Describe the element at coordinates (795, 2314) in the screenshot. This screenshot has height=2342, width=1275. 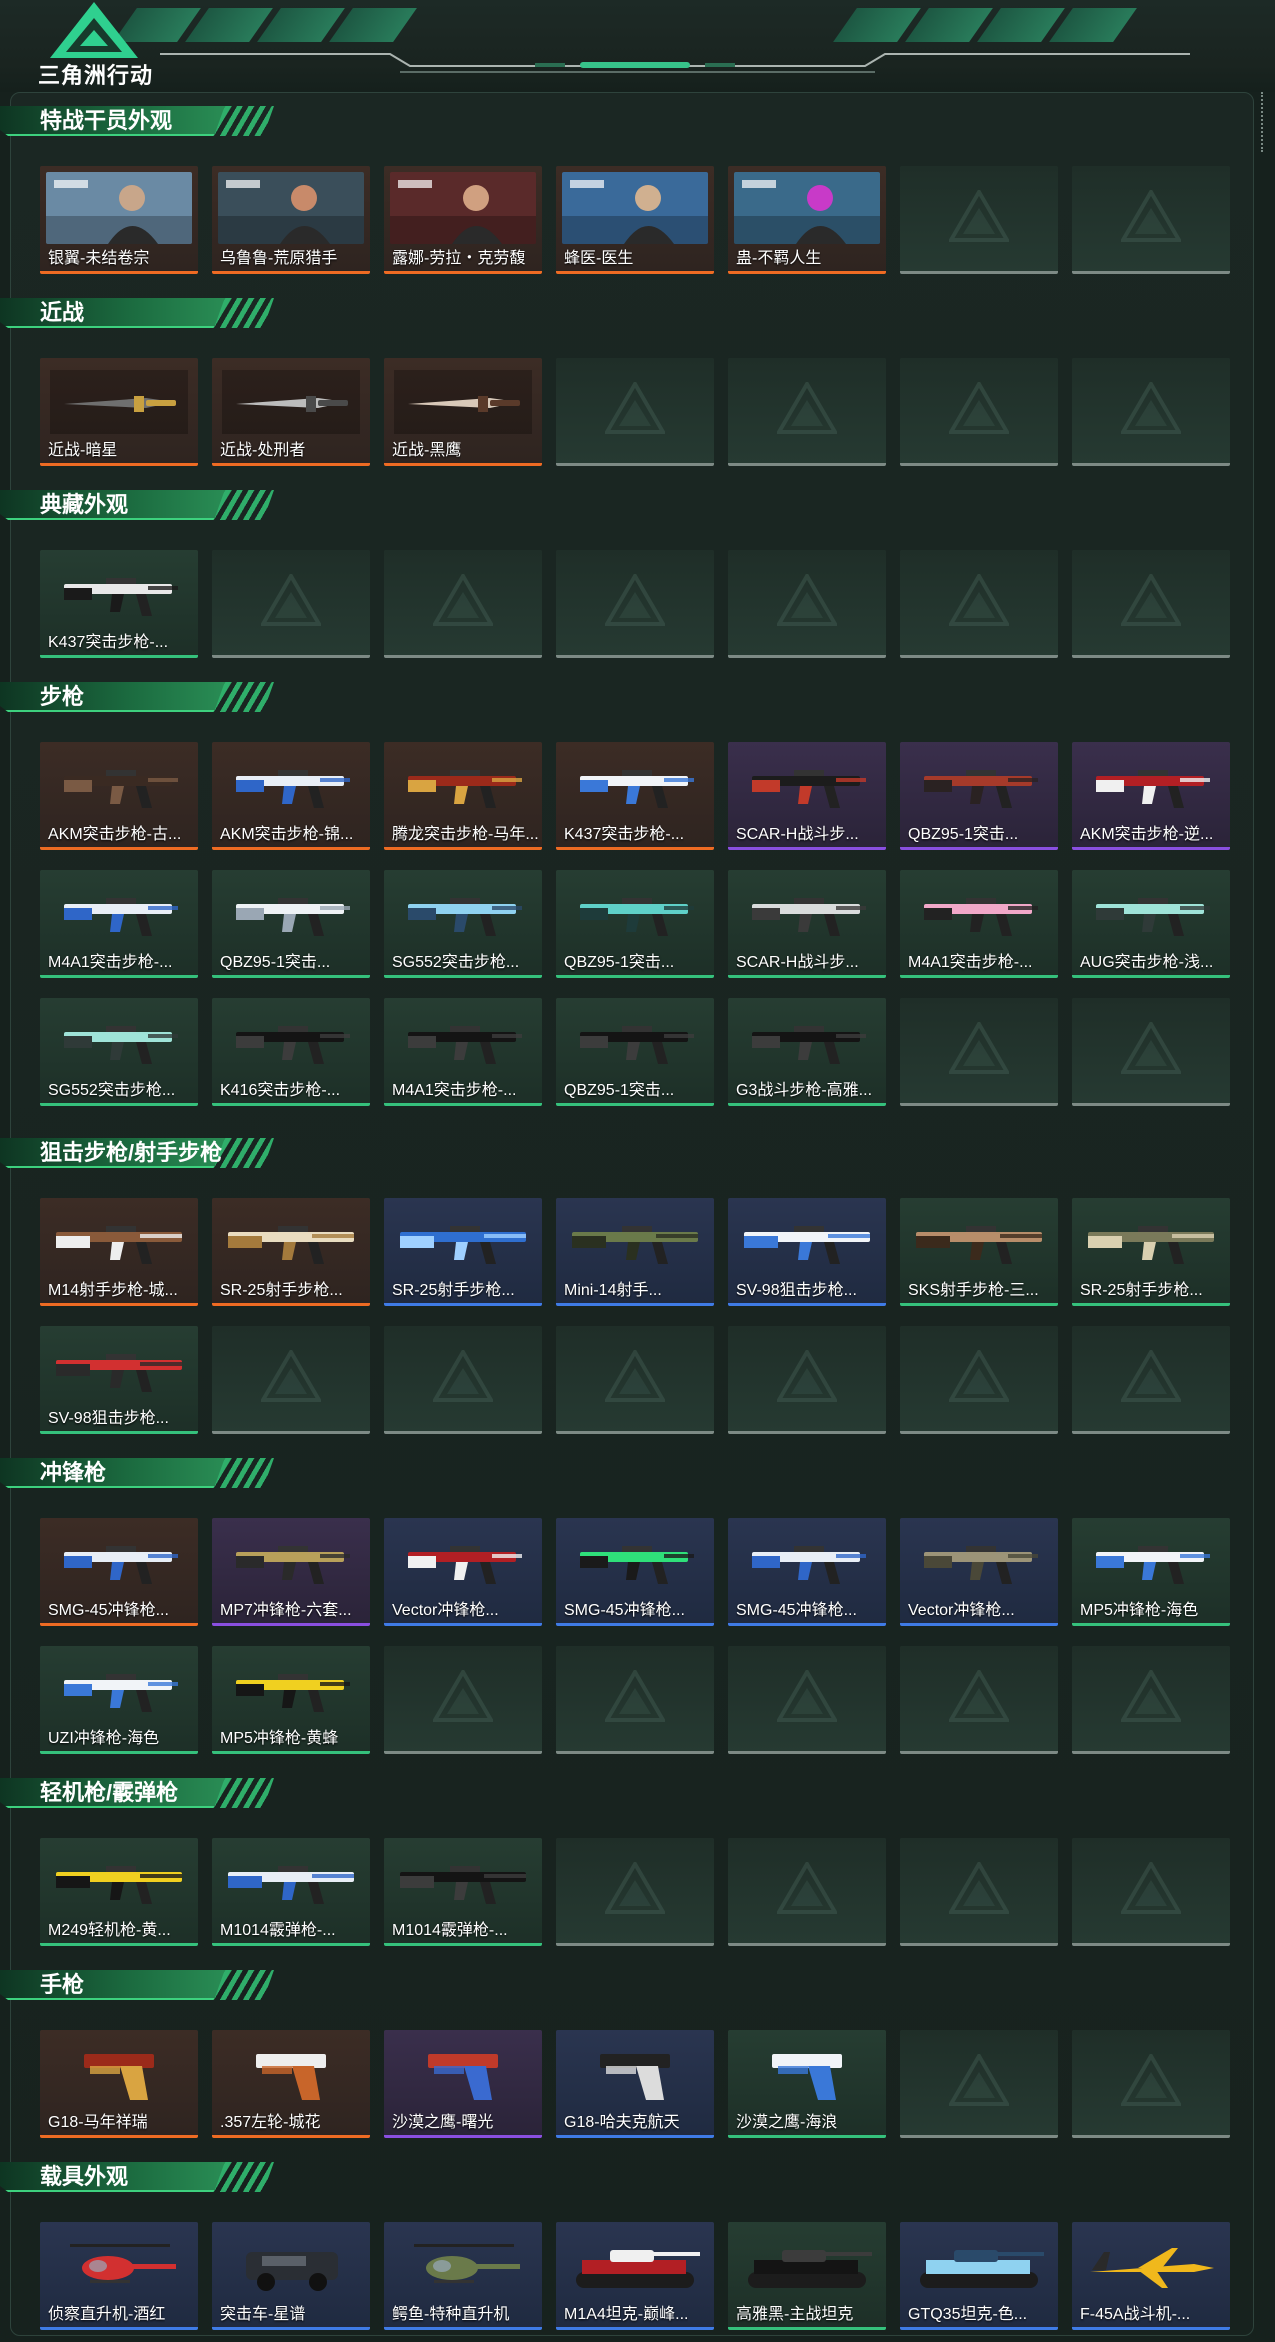
I see `item-name: 高雅黑-主战坦克` at that location.